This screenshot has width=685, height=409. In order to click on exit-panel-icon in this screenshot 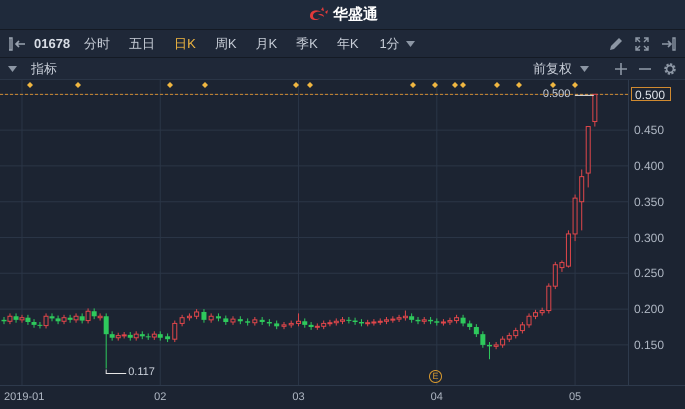, I will do `click(669, 43)`.